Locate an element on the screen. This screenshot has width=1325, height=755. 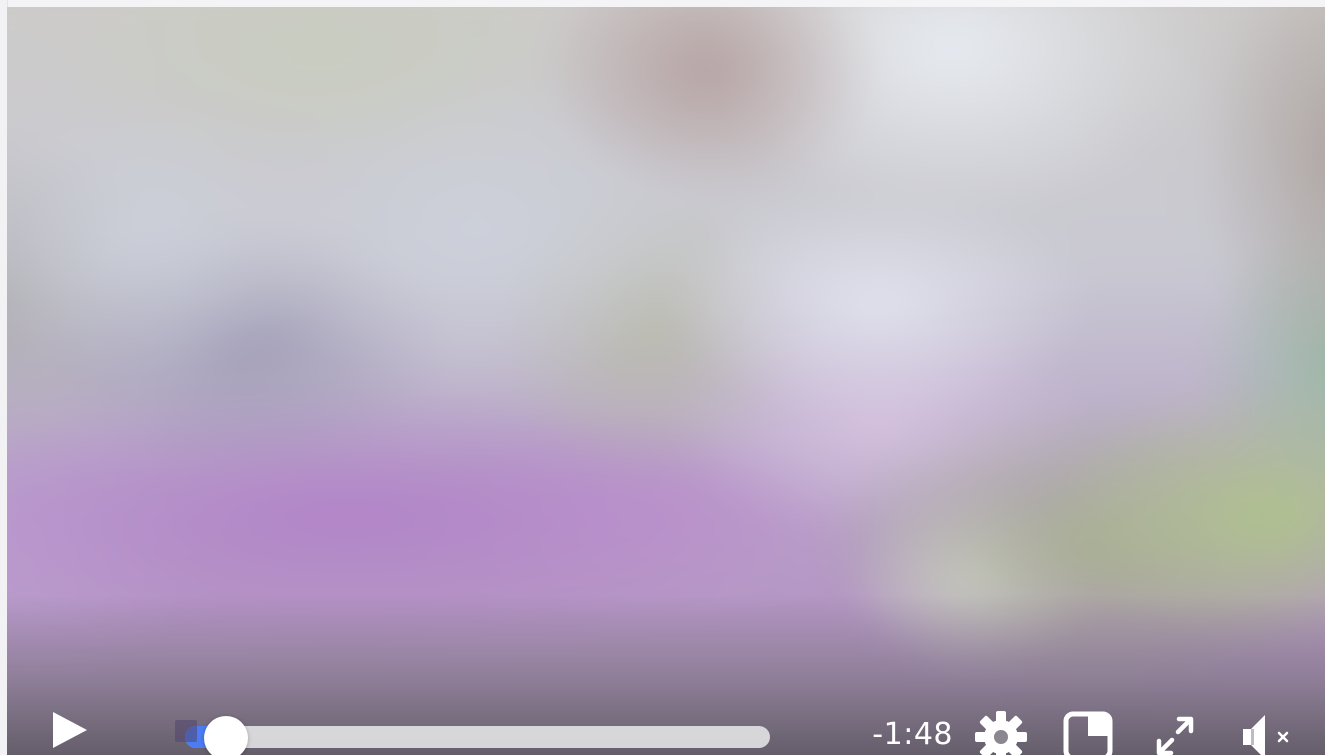
play-icon is located at coordinates (70, 730).